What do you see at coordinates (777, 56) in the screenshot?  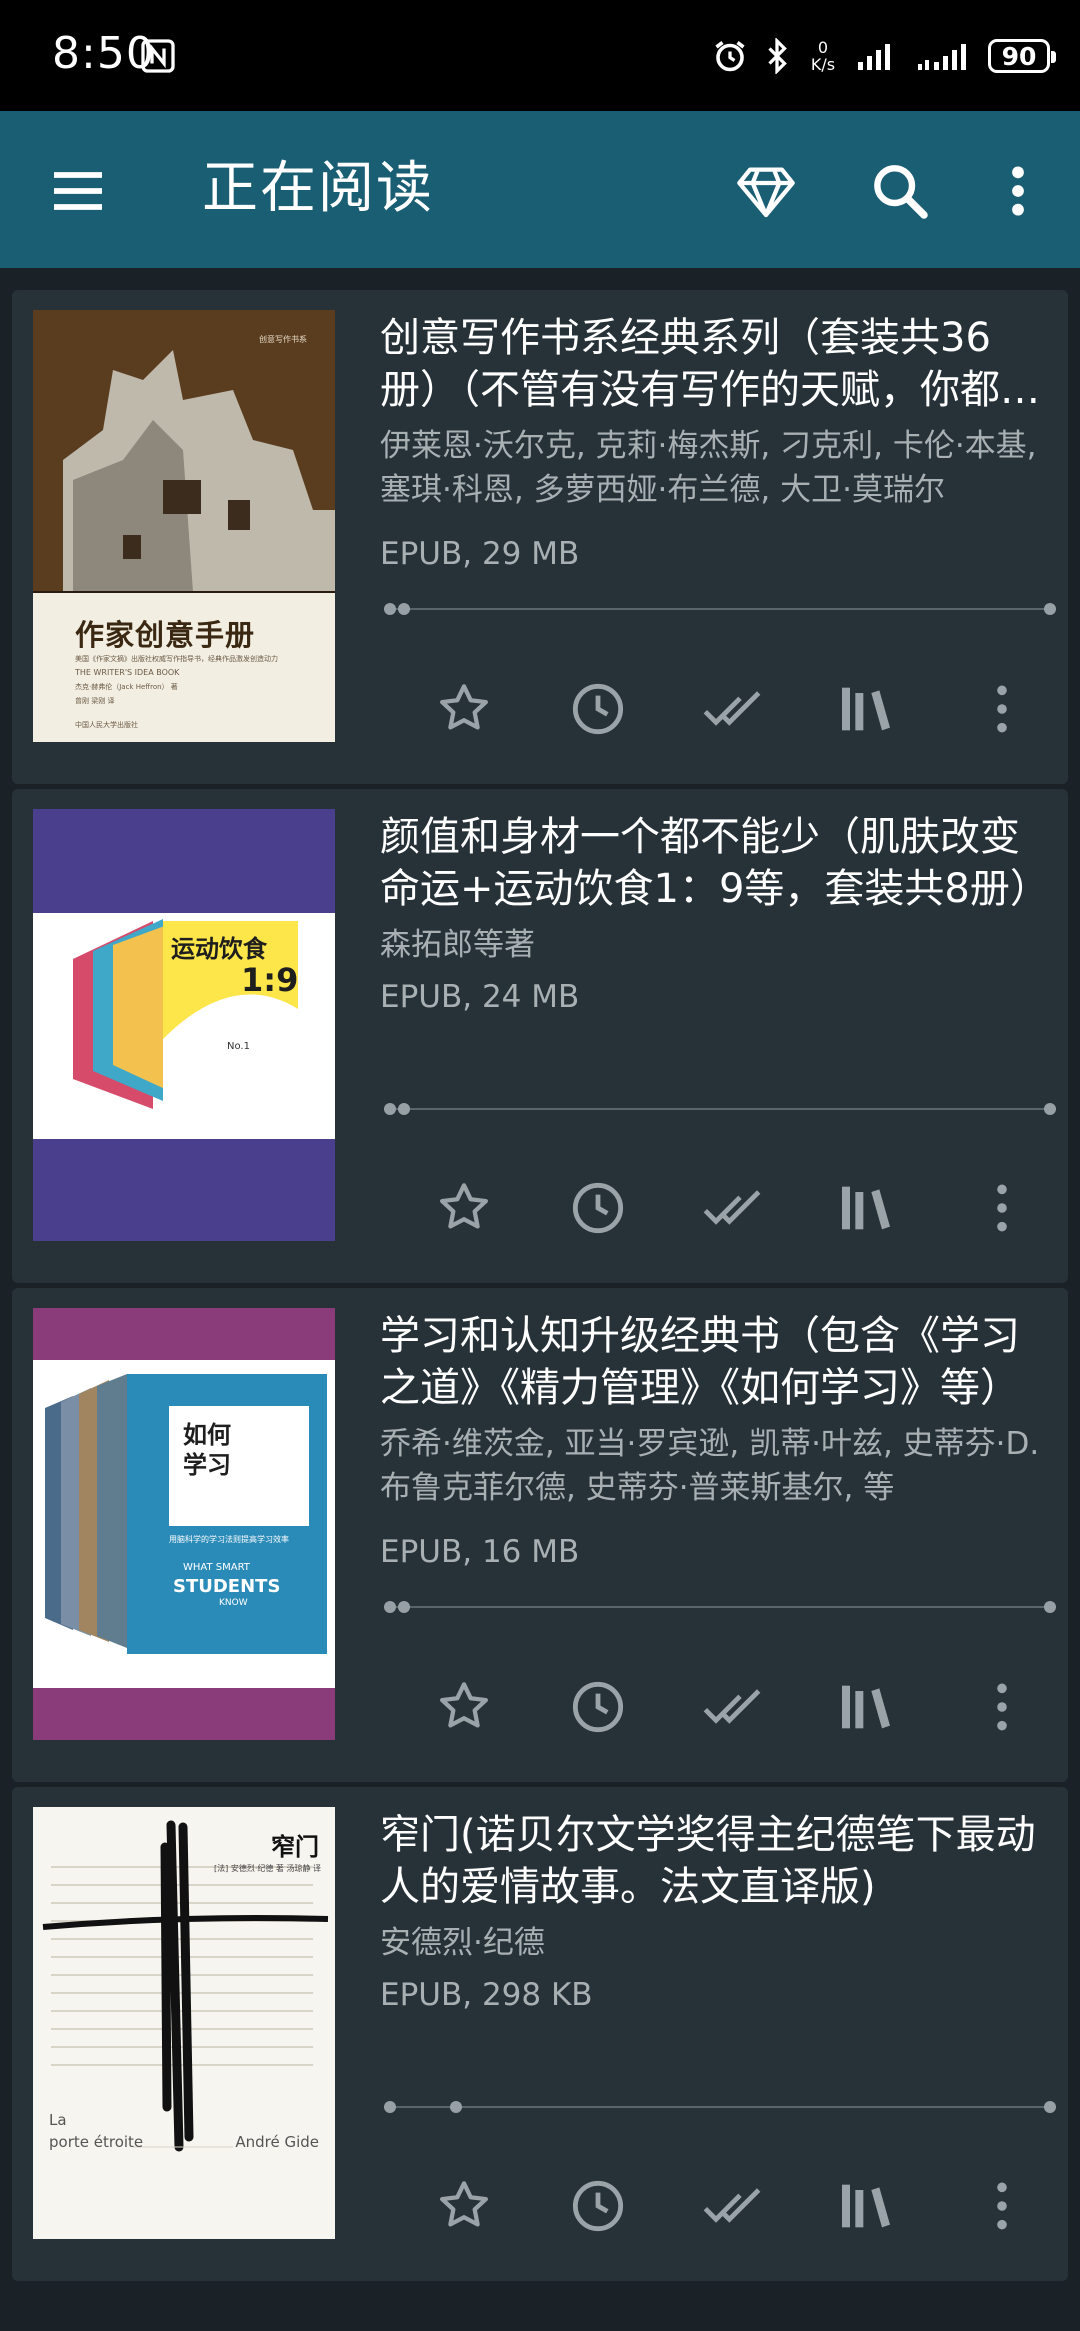 I see `bluetooth-icon` at bounding box center [777, 56].